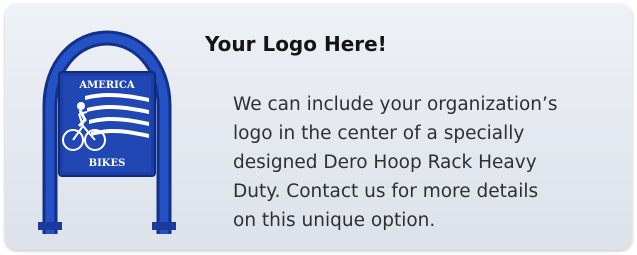  Describe the element at coordinates (395, 104) in the screenshot. I see `description-line: We can include your organization’s` at that location.